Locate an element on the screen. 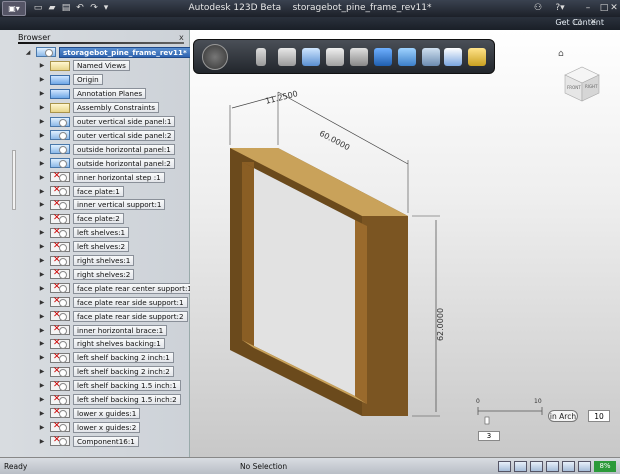 The height and width of the screenshot is (474, 620). menu-cube-icon is located at coordinates (215, 57).